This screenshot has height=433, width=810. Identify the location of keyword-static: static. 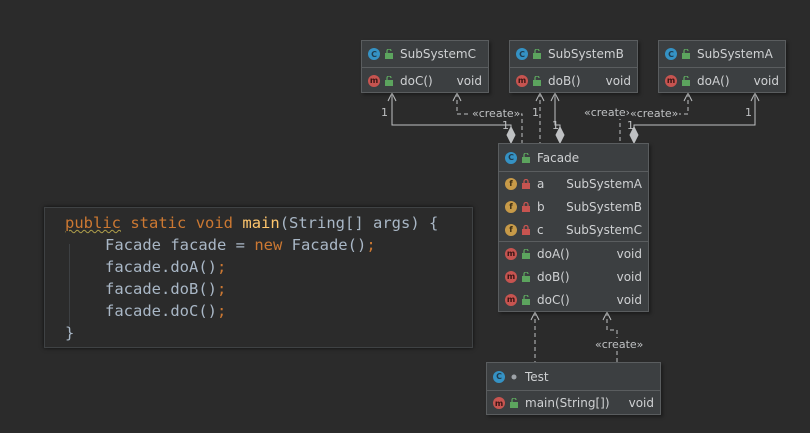
(158, 223).